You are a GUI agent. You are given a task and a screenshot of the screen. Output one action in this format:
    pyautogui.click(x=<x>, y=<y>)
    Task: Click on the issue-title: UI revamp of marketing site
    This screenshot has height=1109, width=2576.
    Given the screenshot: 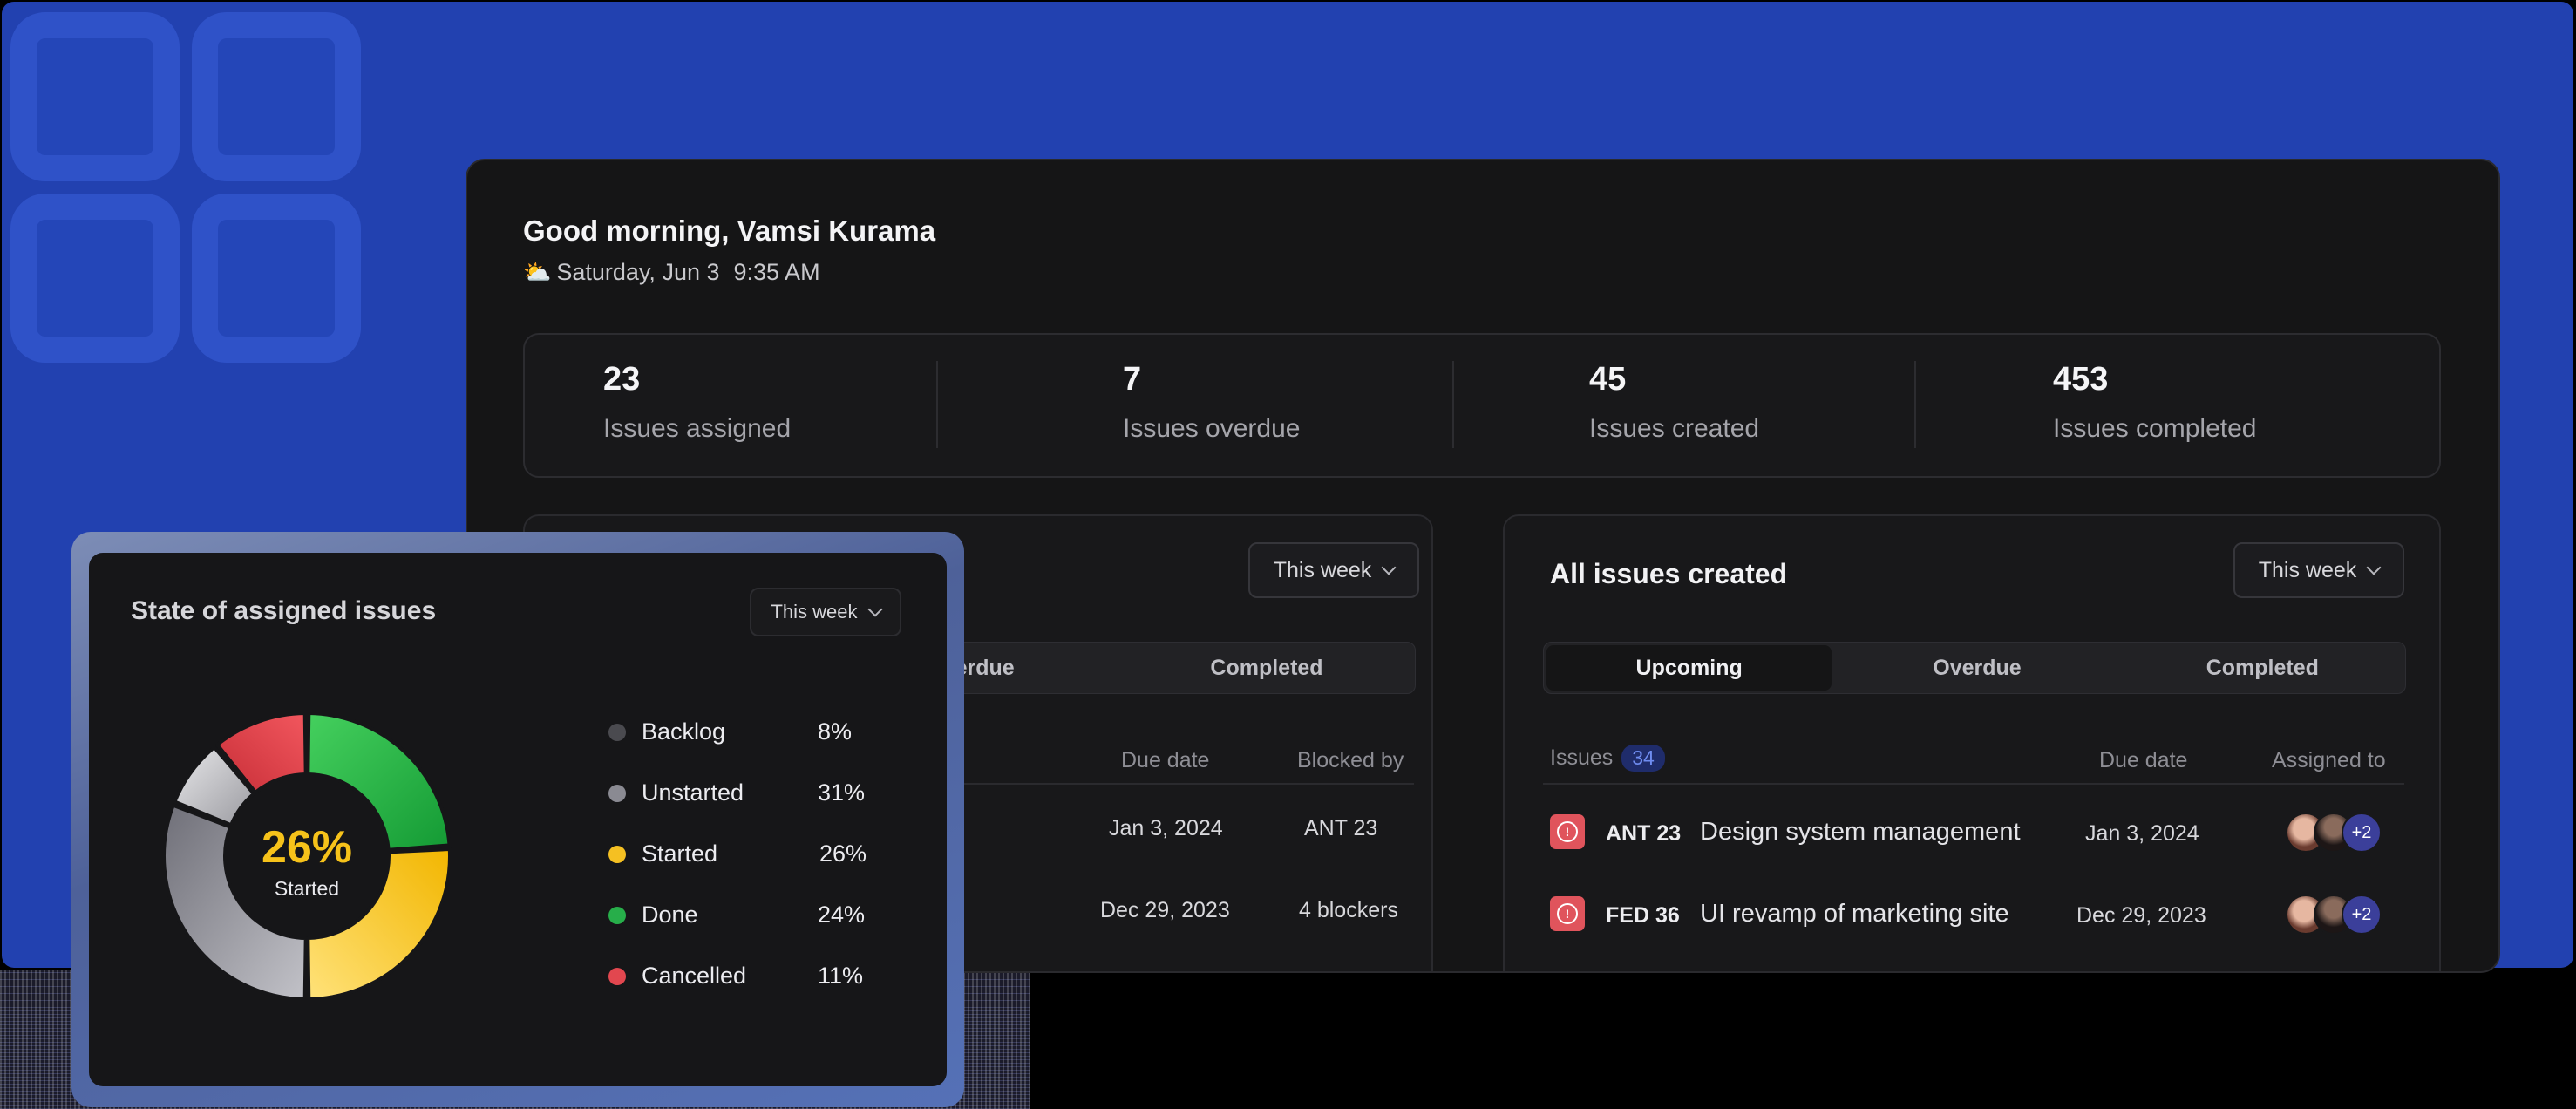 What is the action you would take?
    pyautogui.click(x=1854, y=914)
    